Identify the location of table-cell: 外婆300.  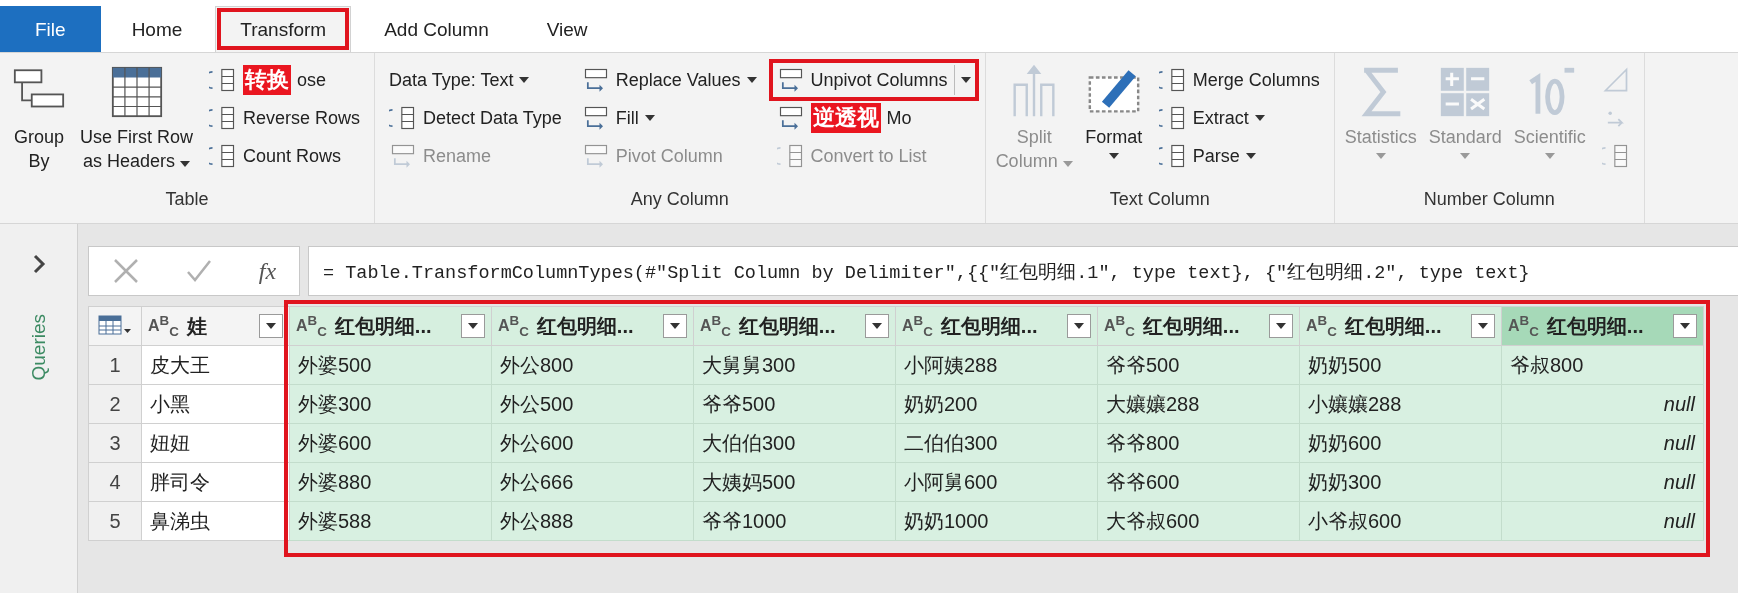
(391, 404).